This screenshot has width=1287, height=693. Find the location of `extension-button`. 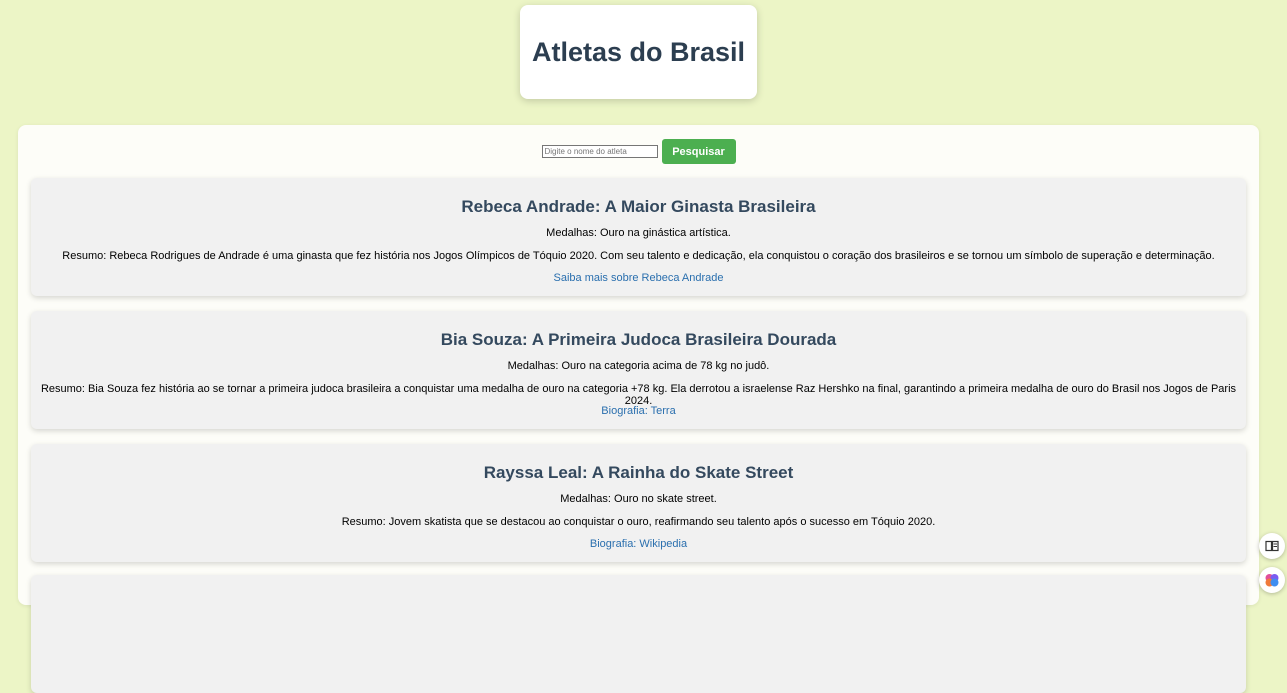

extension-button is located at coordinates (1272, 580).